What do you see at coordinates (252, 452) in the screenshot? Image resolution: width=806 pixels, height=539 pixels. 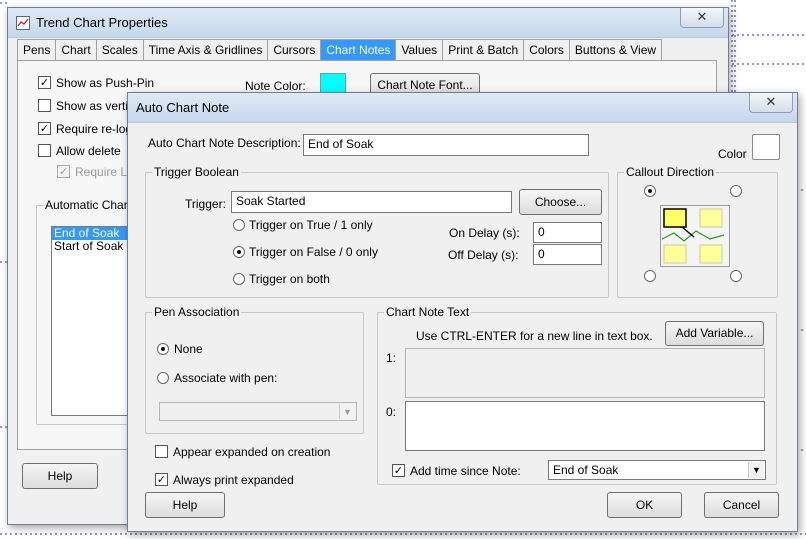 I see `appear-expanded-label: Appear expanded on creation` at bounding box center [252, 452].